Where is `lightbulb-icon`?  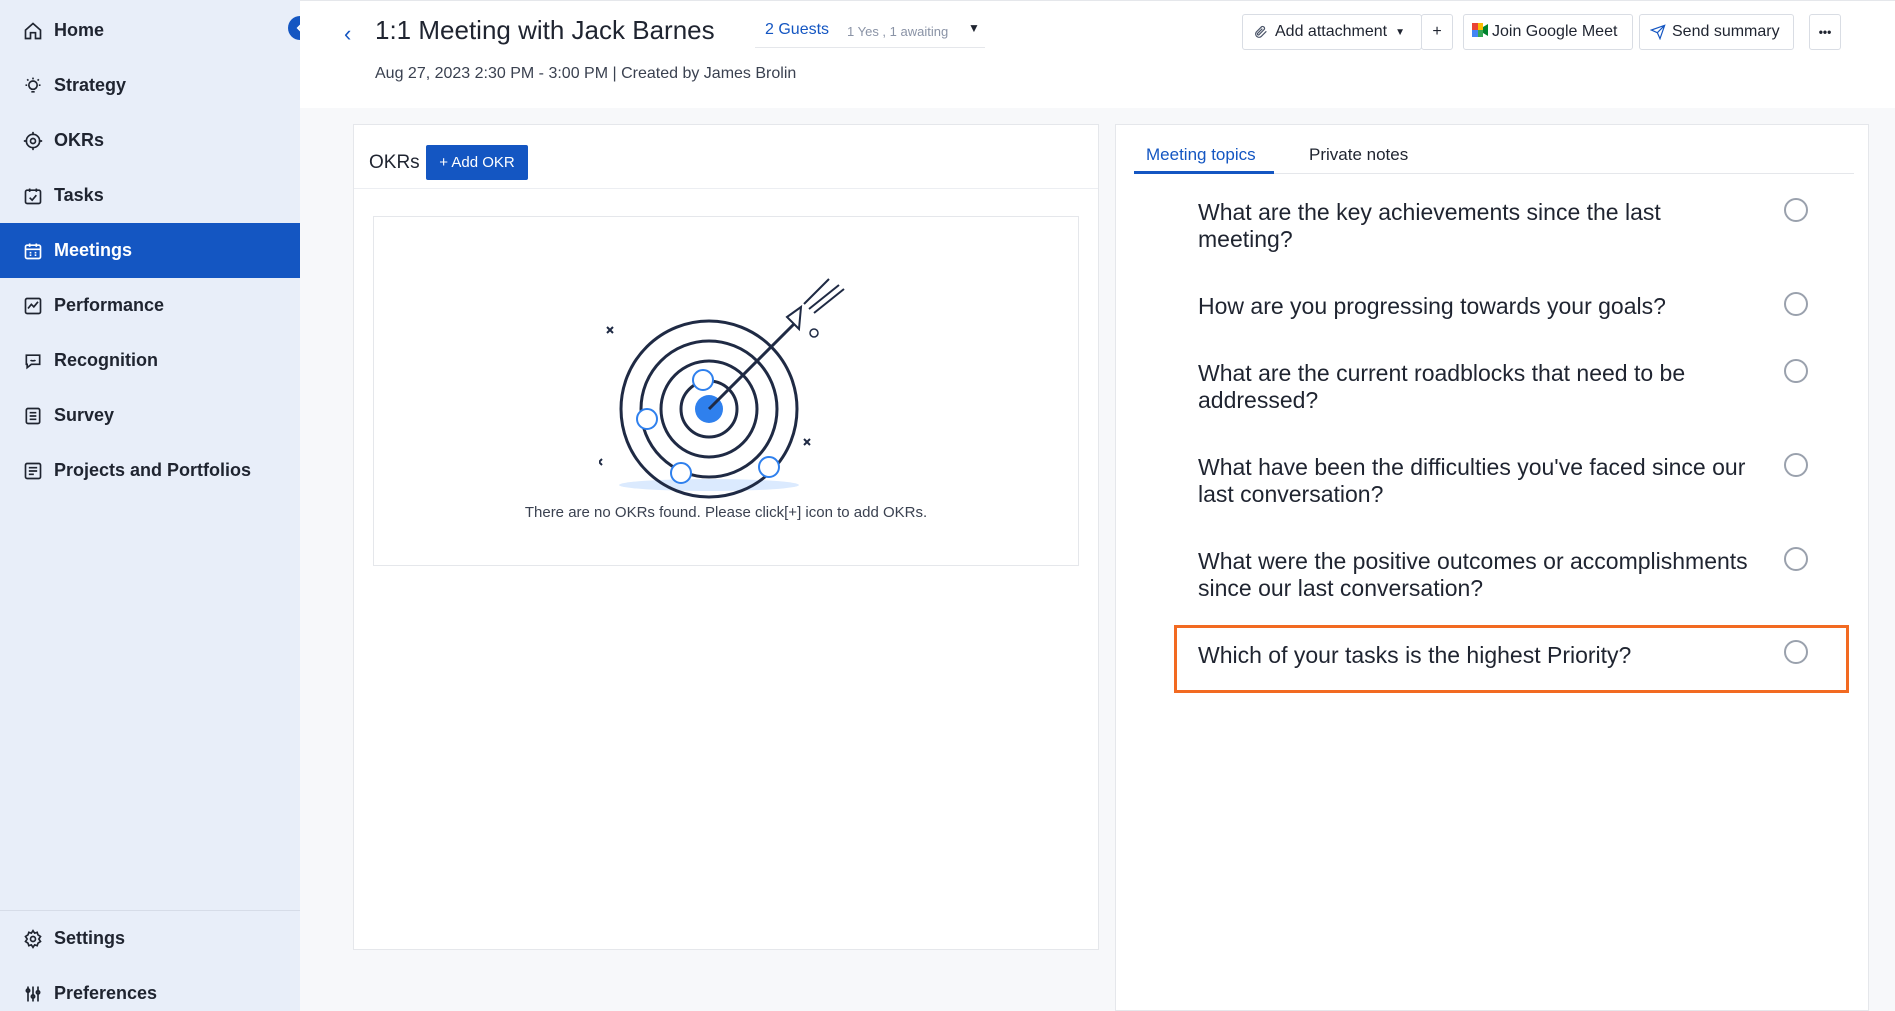
lightbulb-icon is located at coordinates (33, 86).